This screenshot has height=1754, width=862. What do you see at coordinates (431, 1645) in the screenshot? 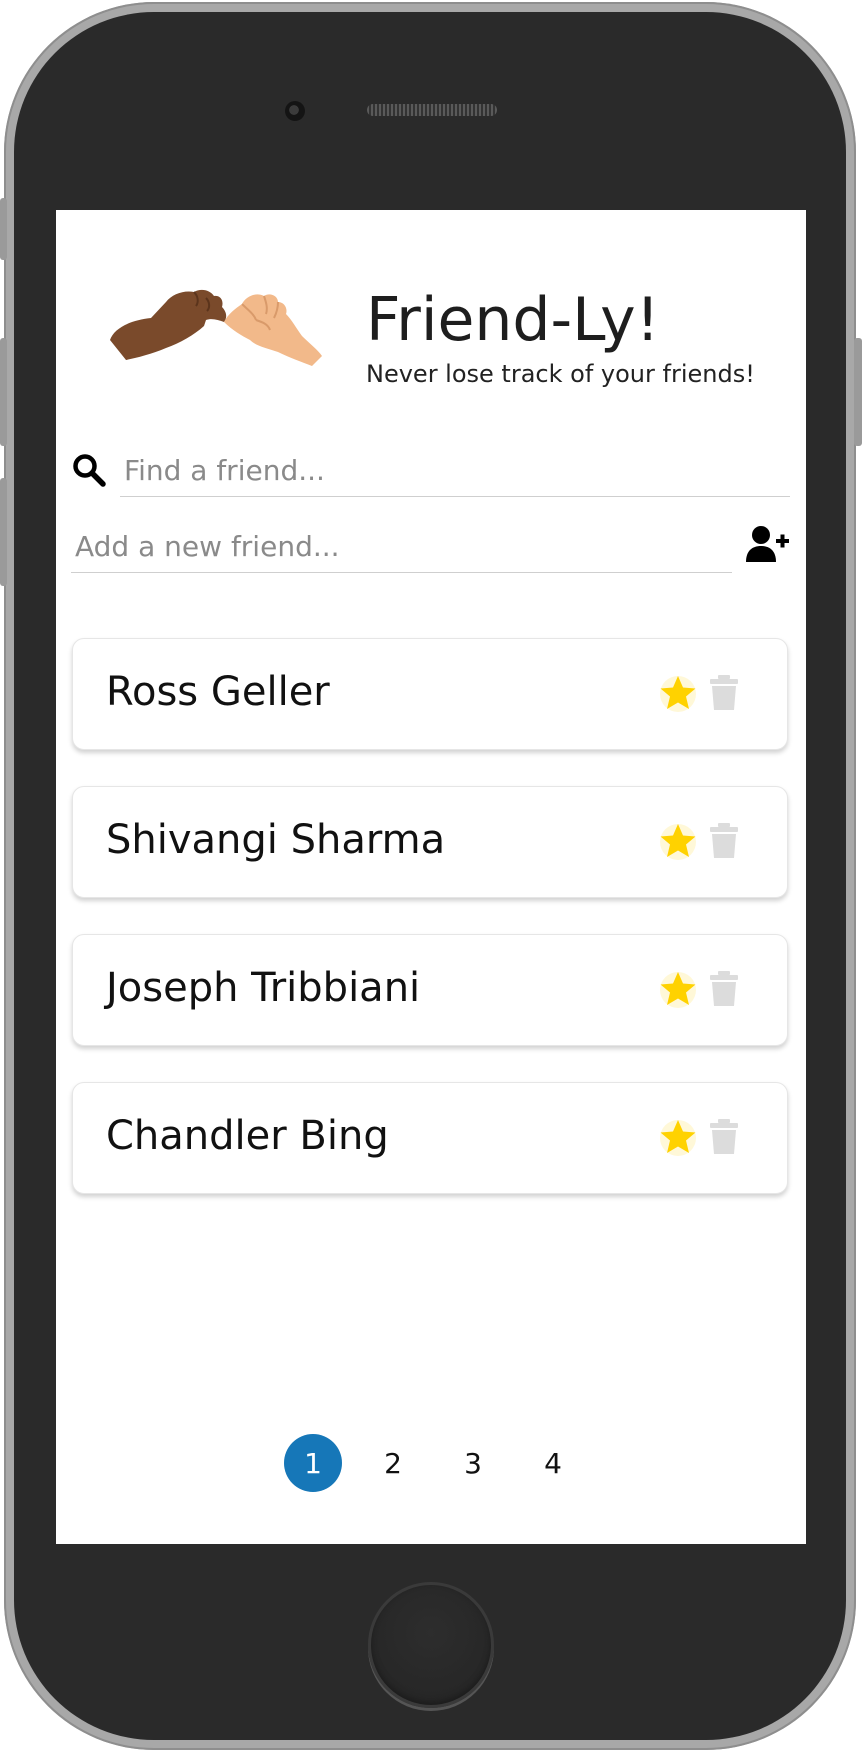
I see `home-button` at bounding box center [431, 1645].